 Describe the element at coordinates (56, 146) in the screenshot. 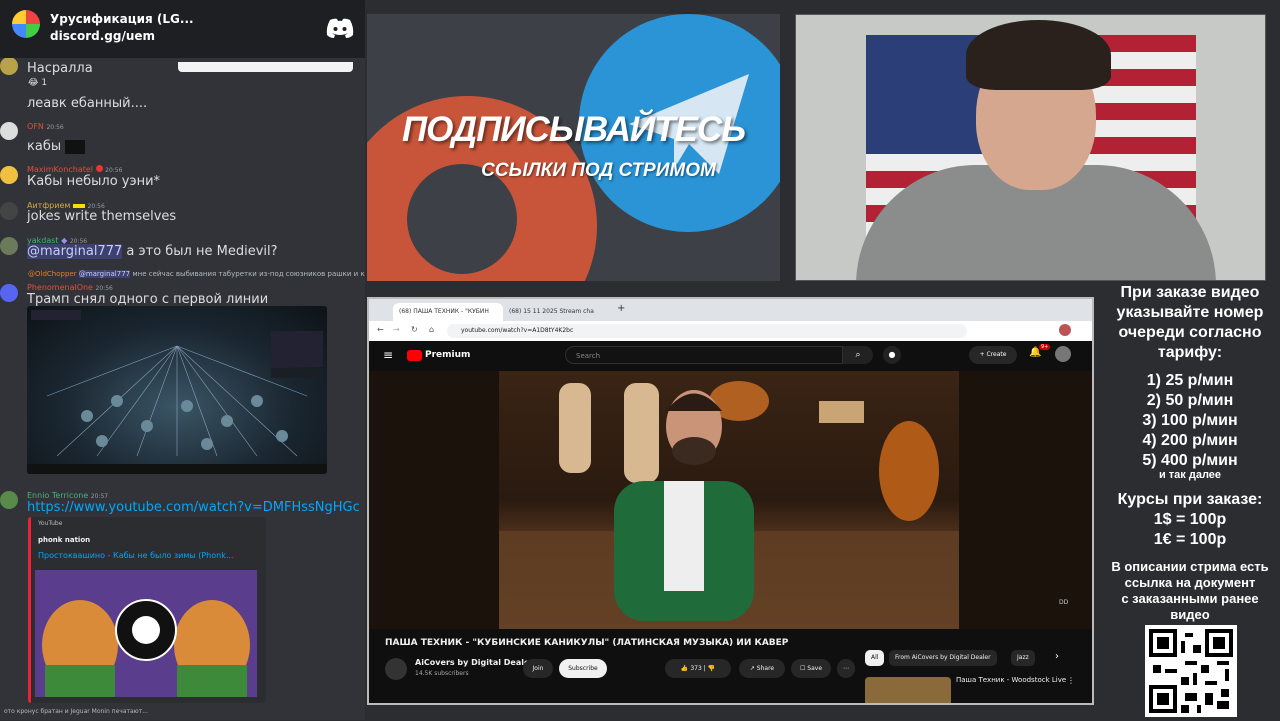

I see `message-text: кабы` at that location.